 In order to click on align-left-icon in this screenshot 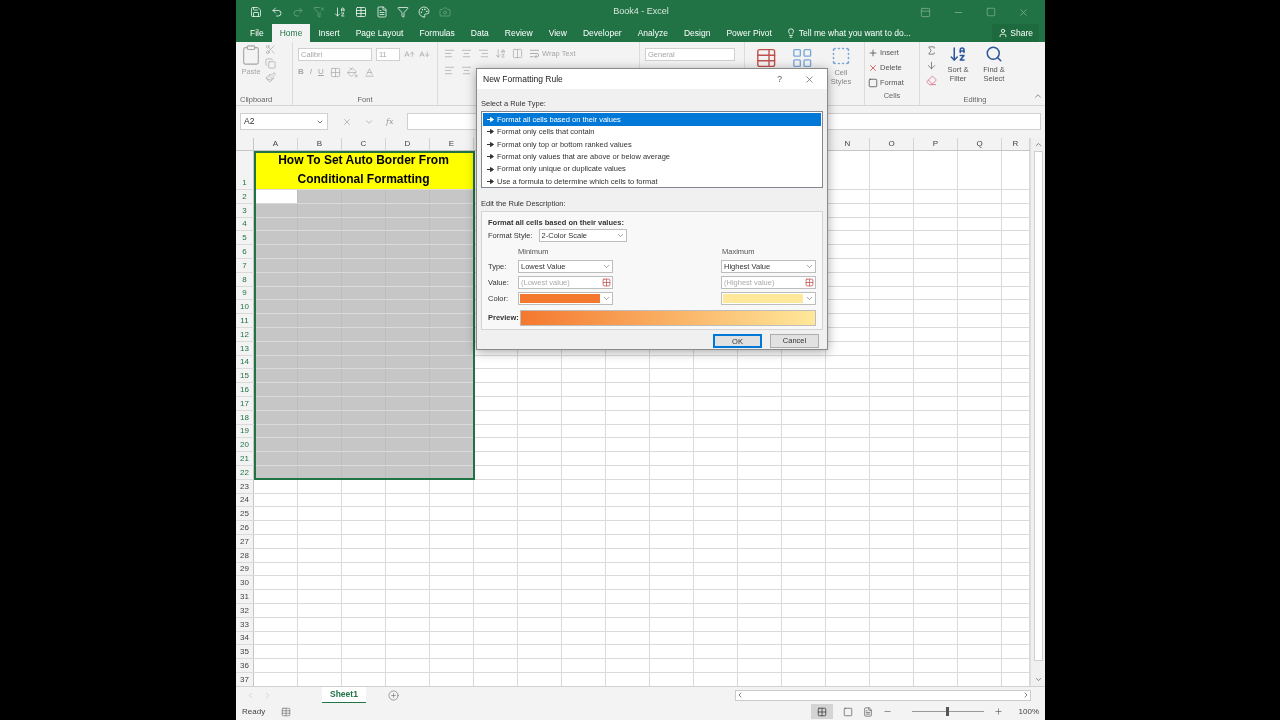, I will do `click(449, 71)`.